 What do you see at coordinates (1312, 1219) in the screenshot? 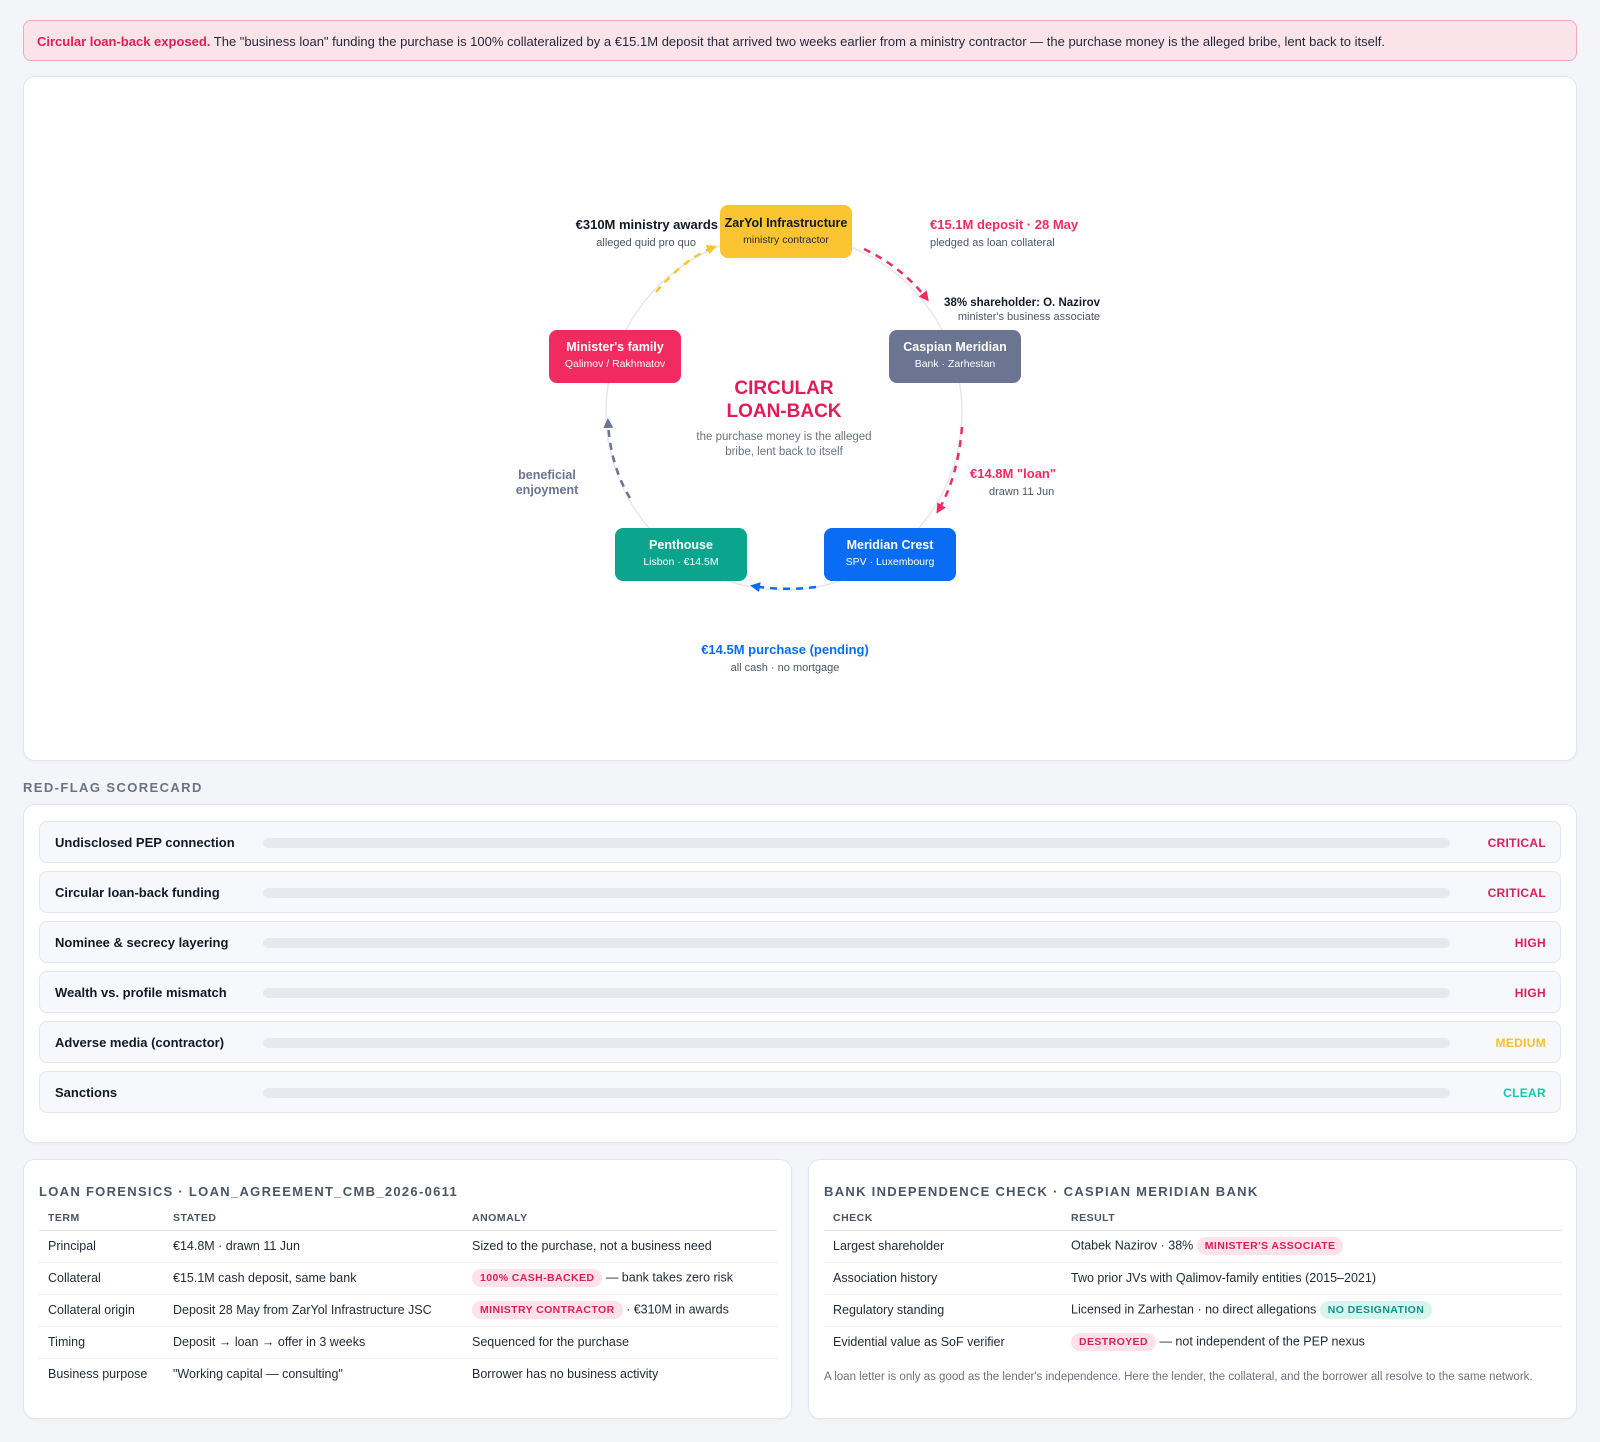
I see `column-header-result: RESULT` at bounding box center [1312, 1219].